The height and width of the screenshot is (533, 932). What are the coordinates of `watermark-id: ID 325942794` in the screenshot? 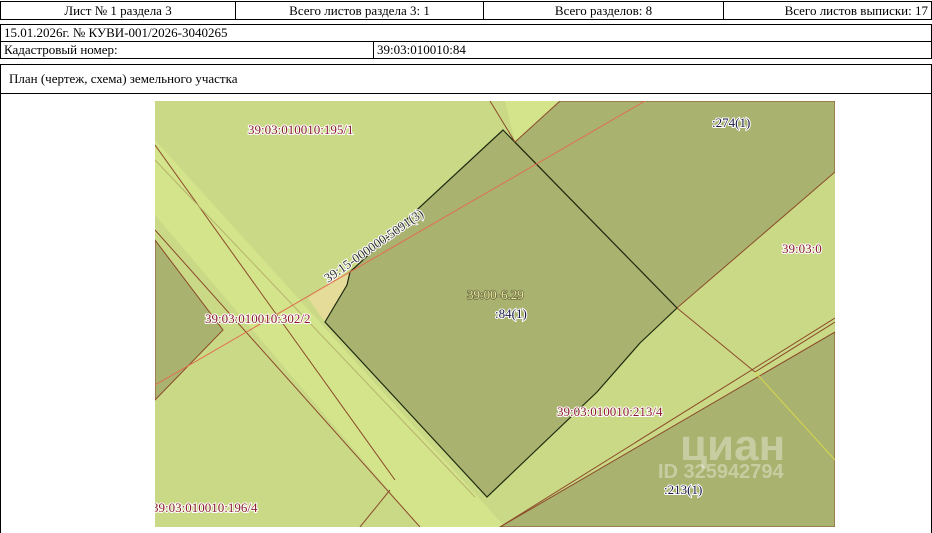 It's located at (721, 472).